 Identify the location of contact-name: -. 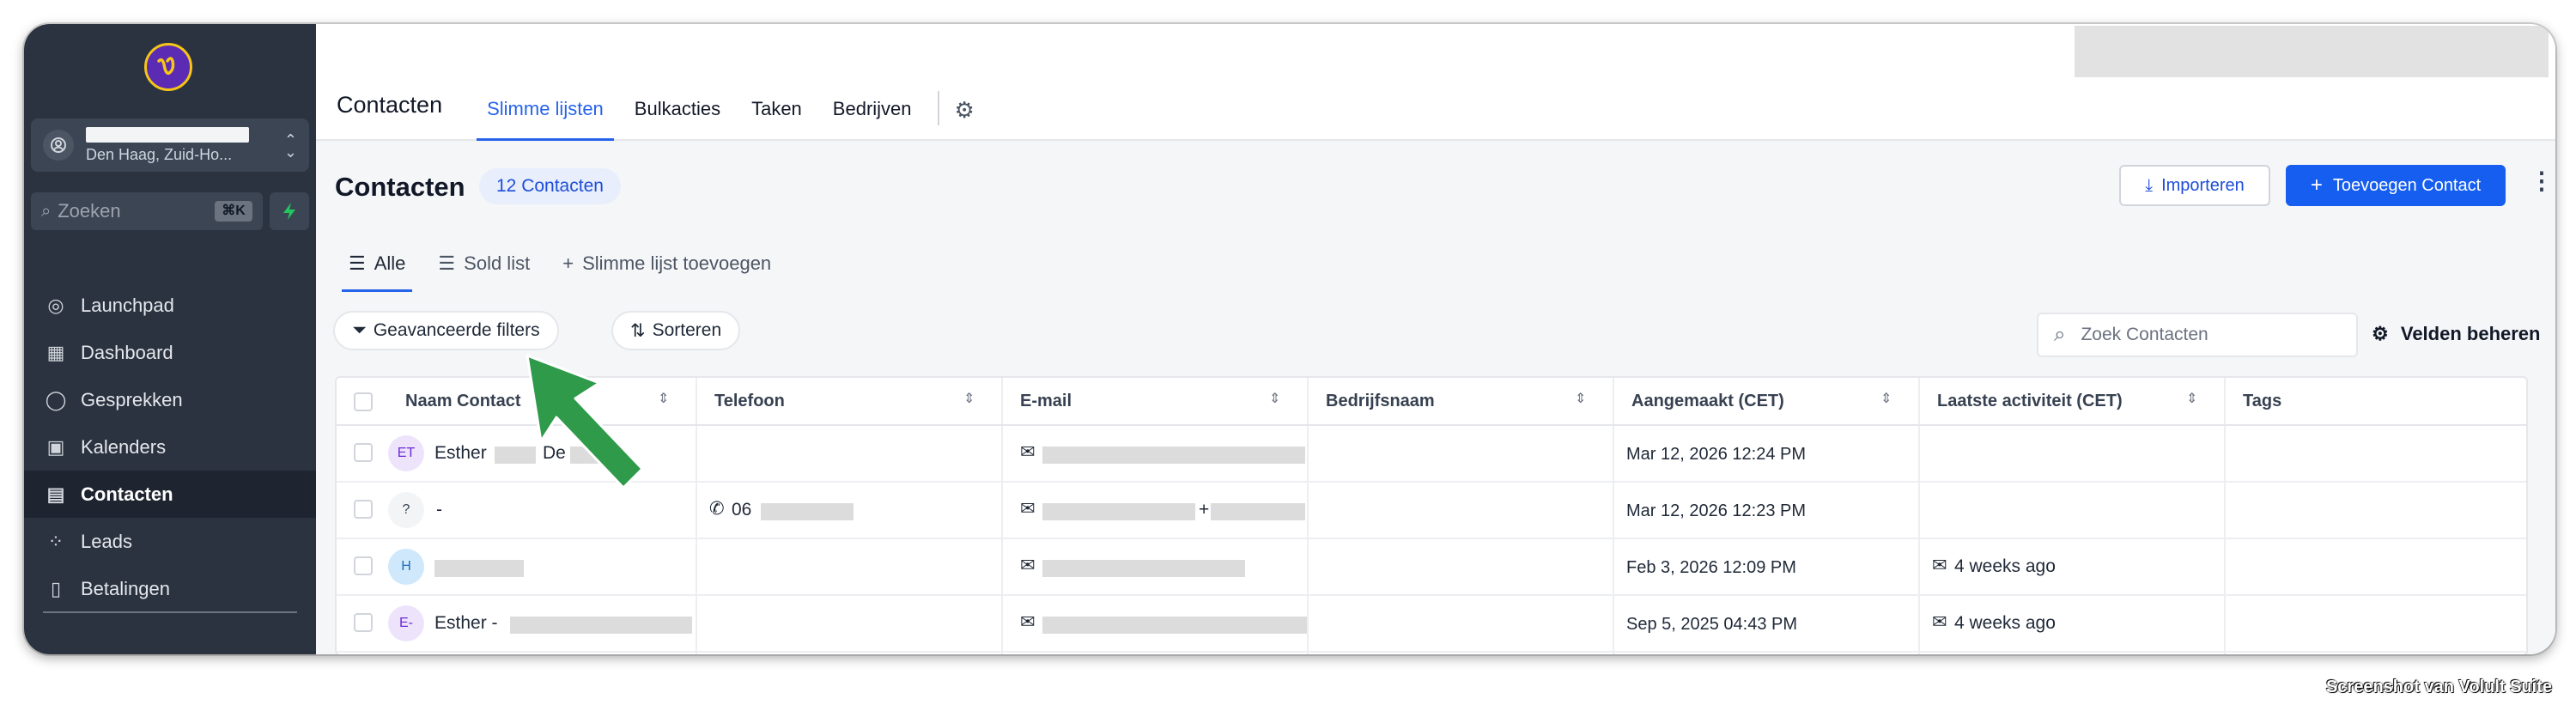
(439, 510).